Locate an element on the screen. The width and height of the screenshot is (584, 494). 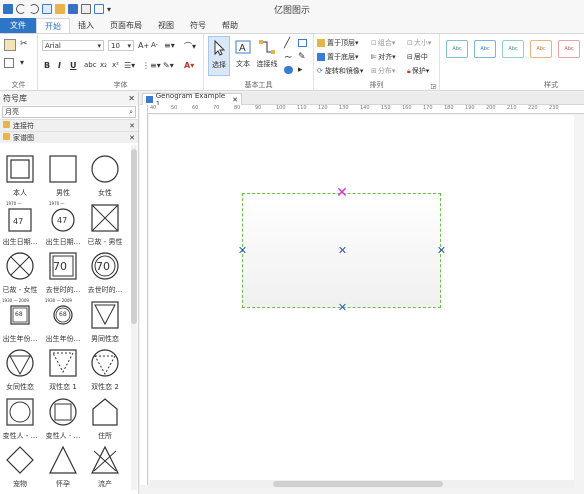
curve-tool-icon: ∼ is located at coordinates (288, 57).